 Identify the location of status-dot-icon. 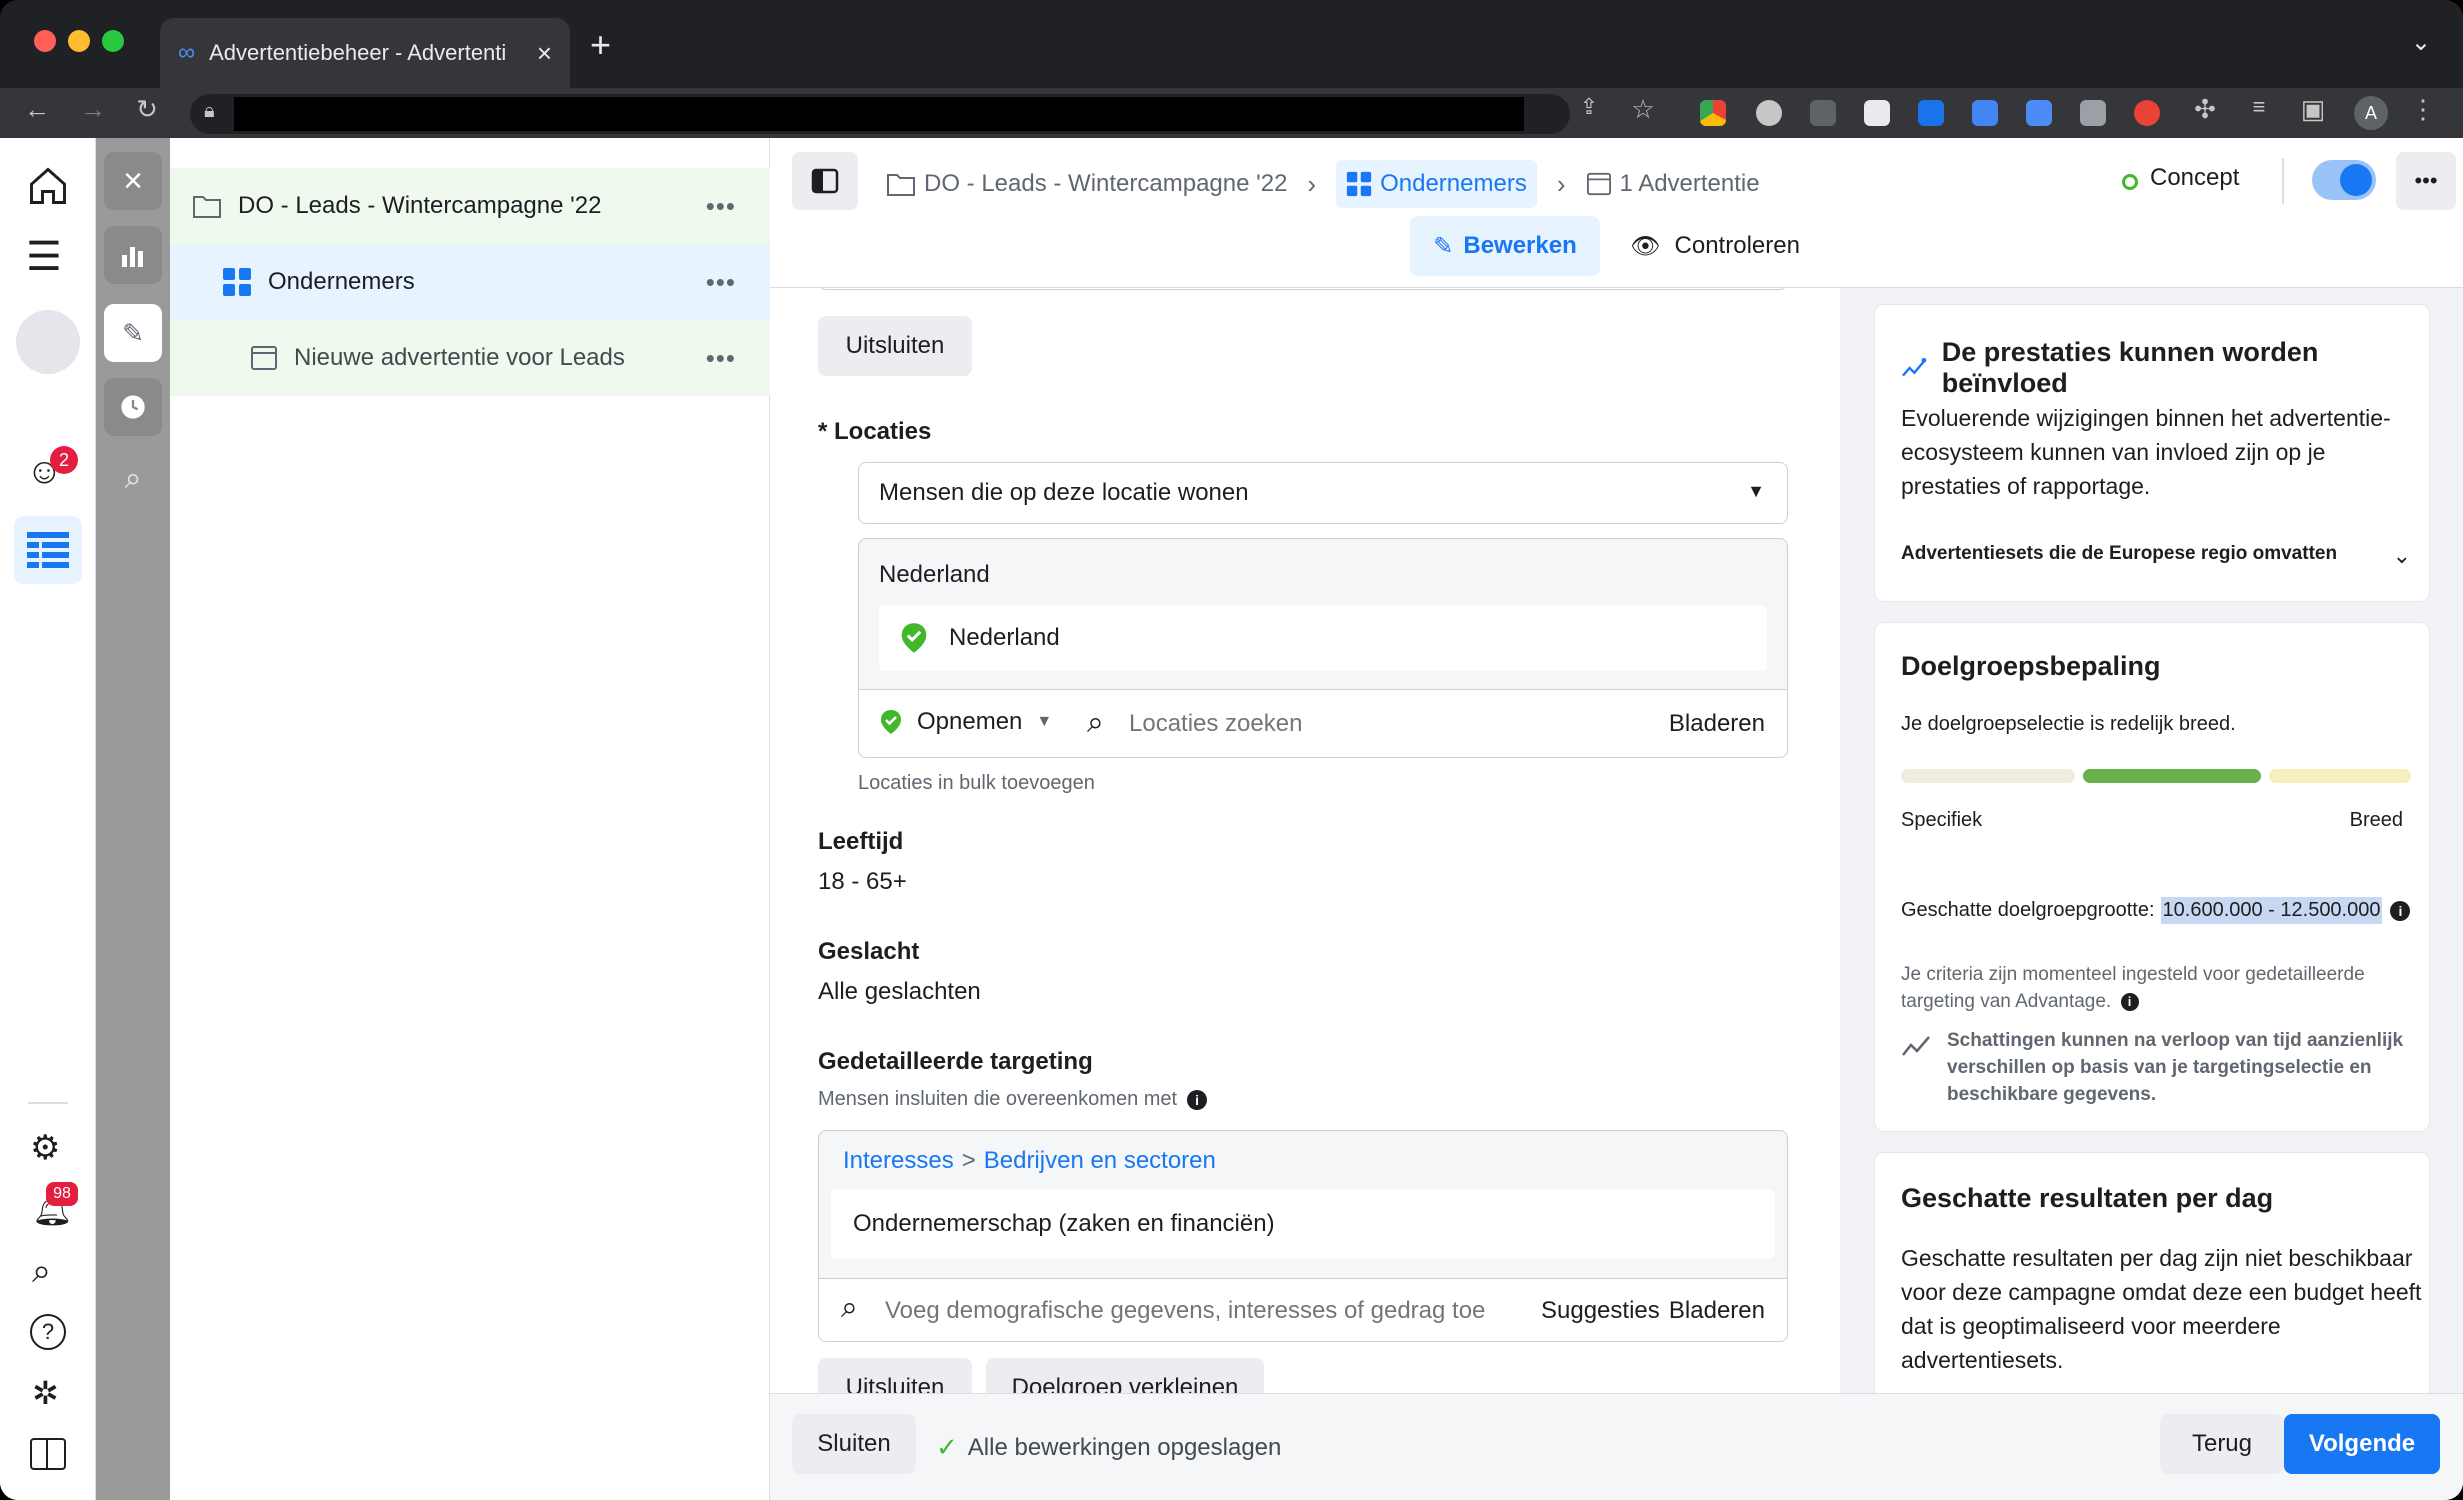
(2130, 182).